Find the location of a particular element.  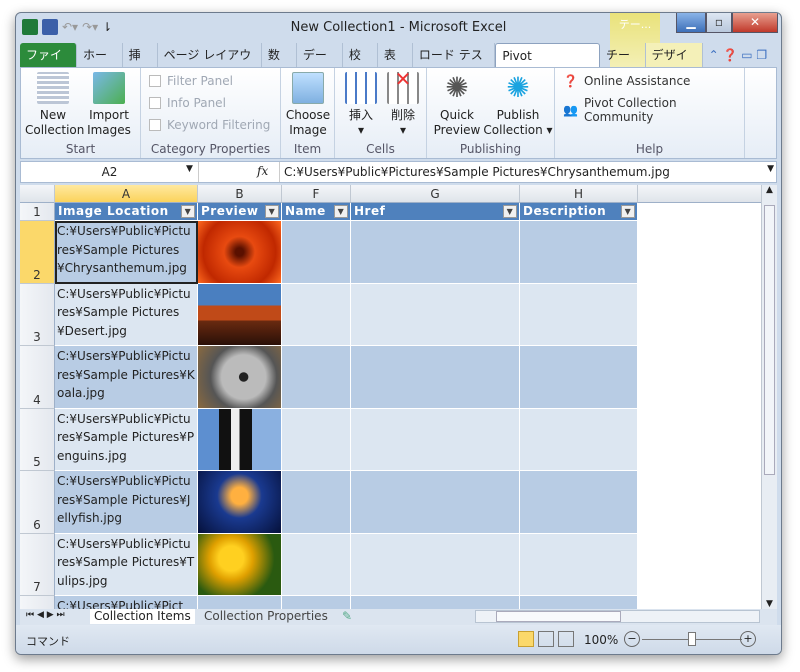

online-assistance-button: ❓ Online Assistance is located at coordinates (626, 81).